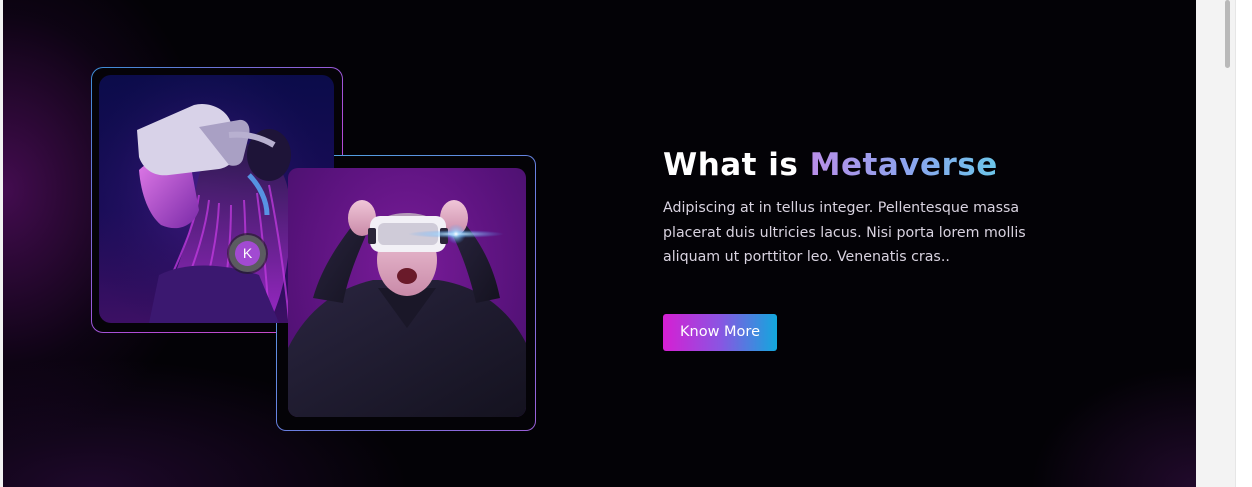  Describe the element at coordinates (1244, 243) in the screenshot. I see `window-gutter` at that location.